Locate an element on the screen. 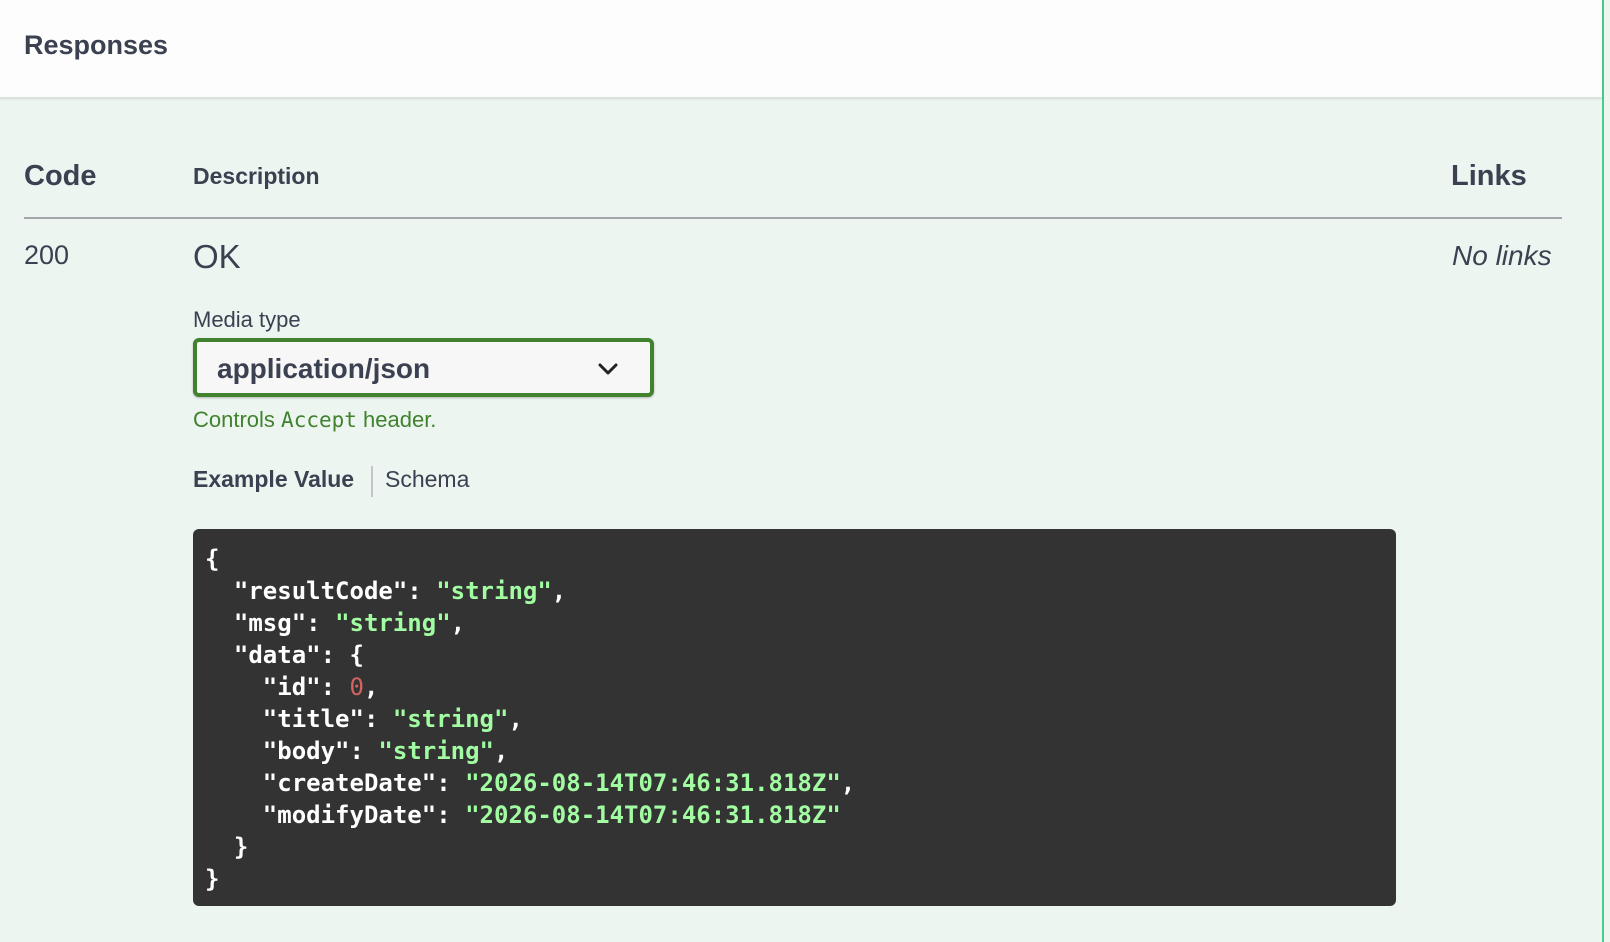 Image resolution: width=1610 pixels, height=942 pixels. media-type-select: application/json is located at coordinates (423, 367).